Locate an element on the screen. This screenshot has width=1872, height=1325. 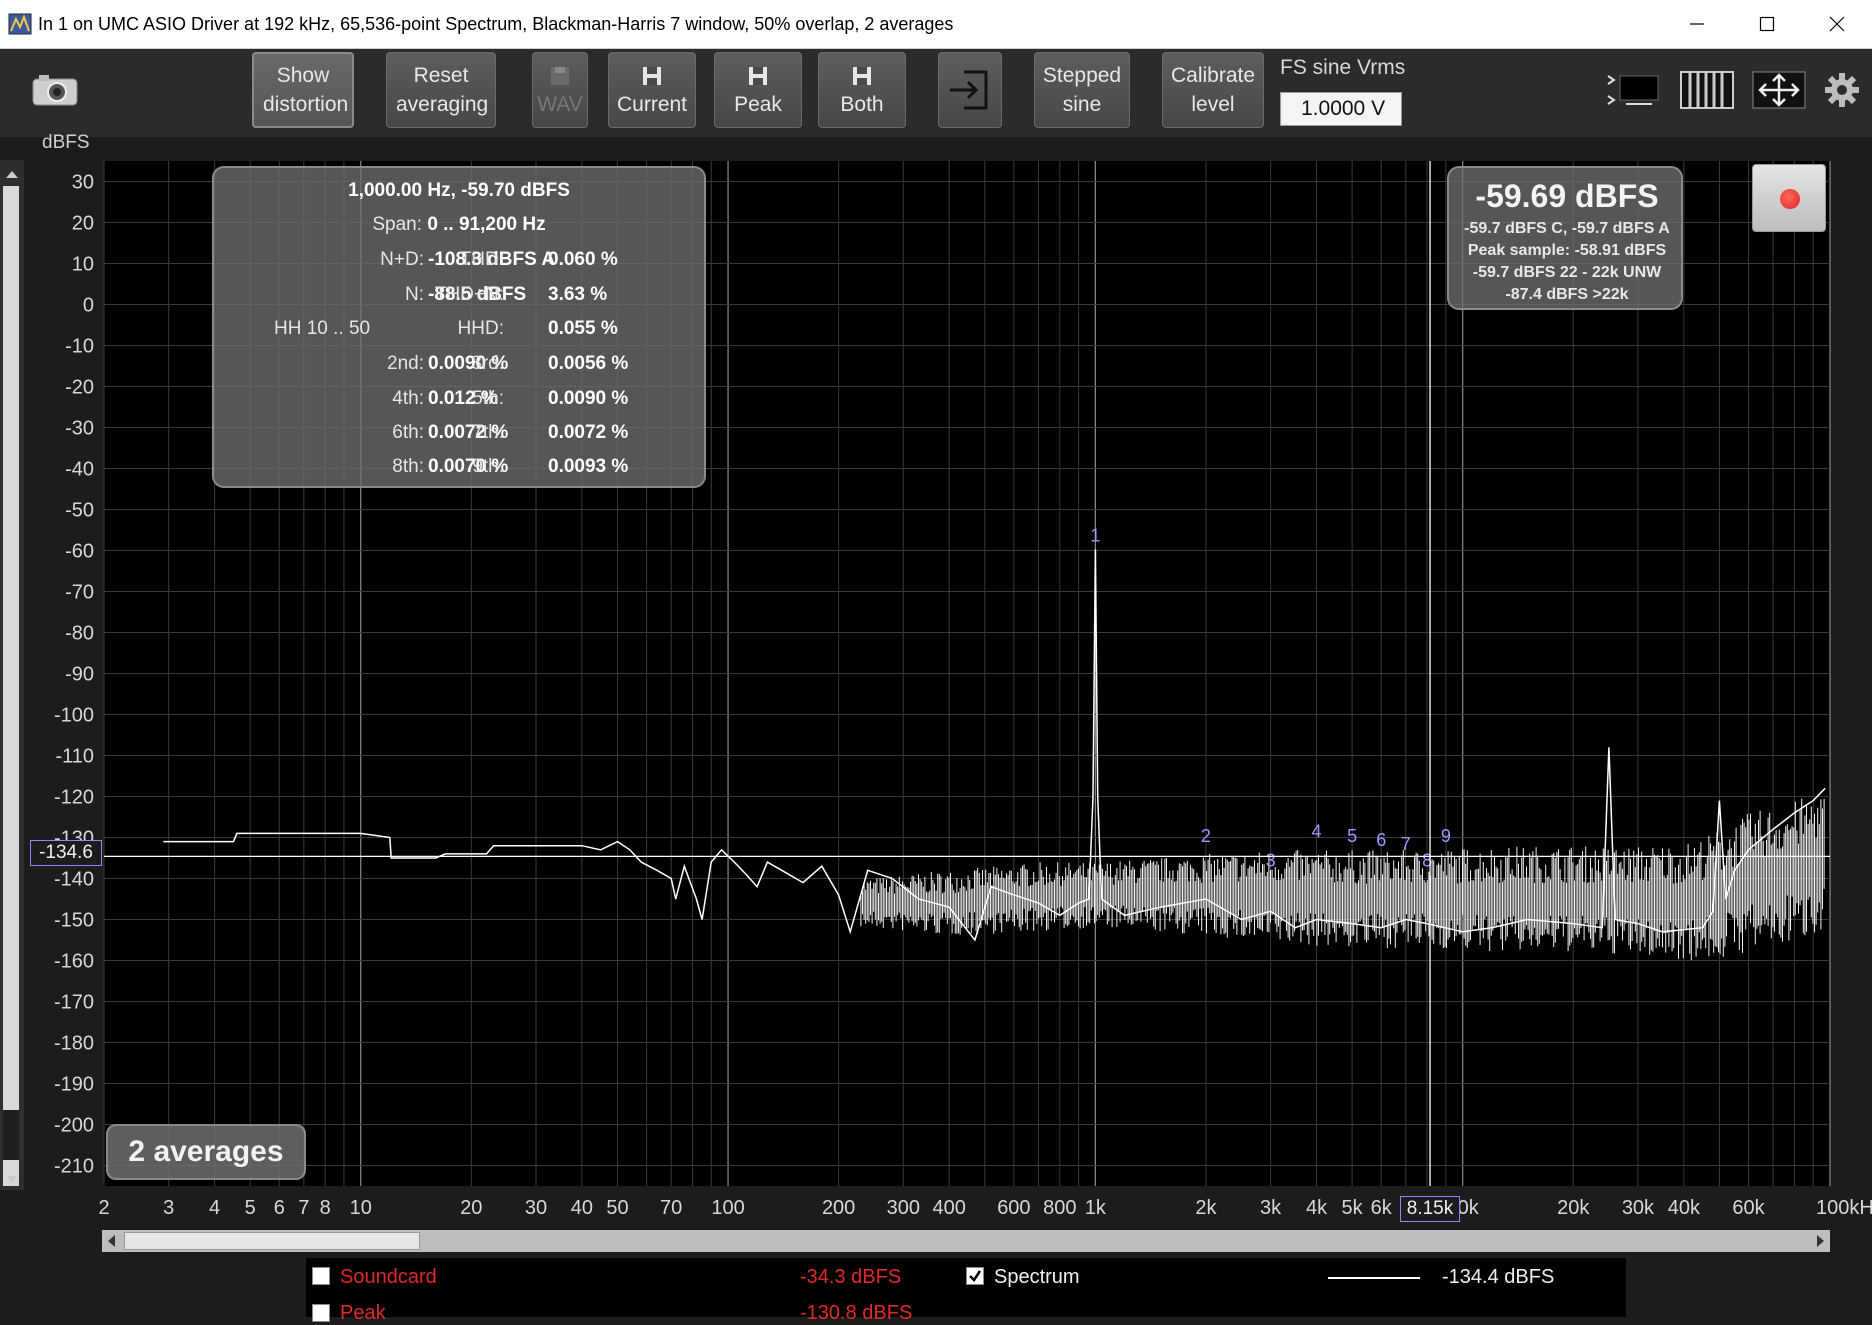
x-tick-label: 300 is located at coordinates (903, 1208).